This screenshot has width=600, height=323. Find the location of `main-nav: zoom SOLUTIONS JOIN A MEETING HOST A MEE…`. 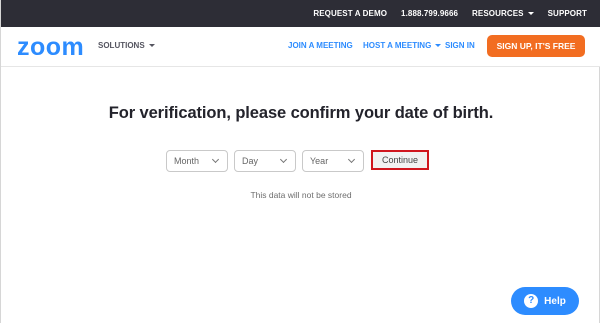

main-nav: zoom SOLUTIONS JOIN A MEETING HOST A MEE… is located at coordinates (300, 47).